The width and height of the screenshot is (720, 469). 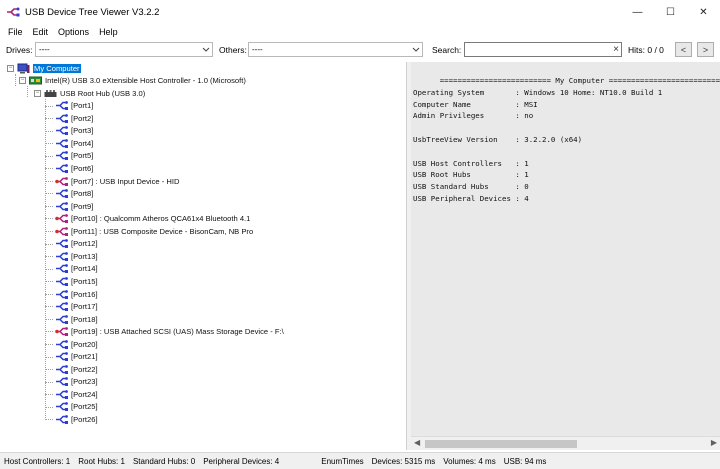 What do you see at coordinates (124, 49) in the screenshot?
I see `drives-select: ----` at bounding box center [124, 49].